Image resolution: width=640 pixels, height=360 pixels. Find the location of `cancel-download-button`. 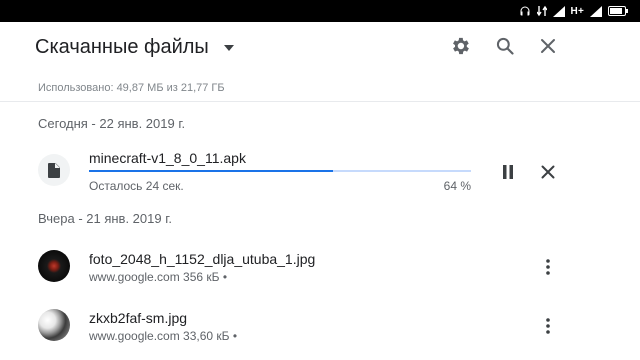

cancel-download-button is located at coordinates (548, 172).